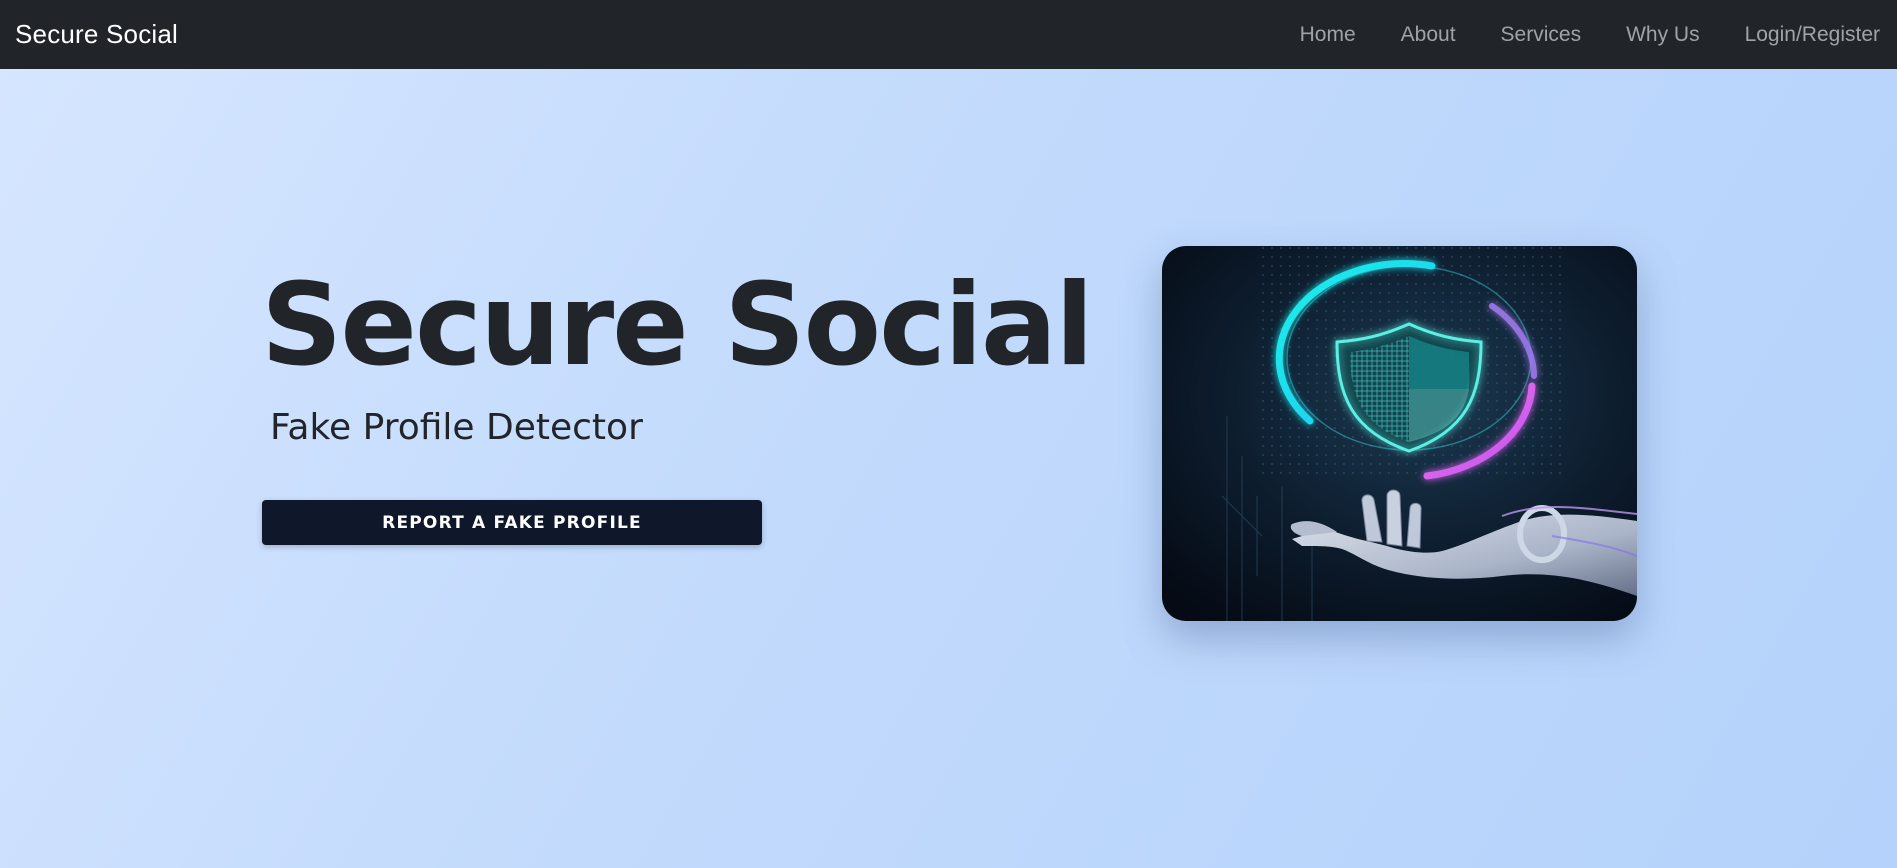 The image size is (1897, 868). I want to click on nav-link-services: Services, so click(1541, 35).